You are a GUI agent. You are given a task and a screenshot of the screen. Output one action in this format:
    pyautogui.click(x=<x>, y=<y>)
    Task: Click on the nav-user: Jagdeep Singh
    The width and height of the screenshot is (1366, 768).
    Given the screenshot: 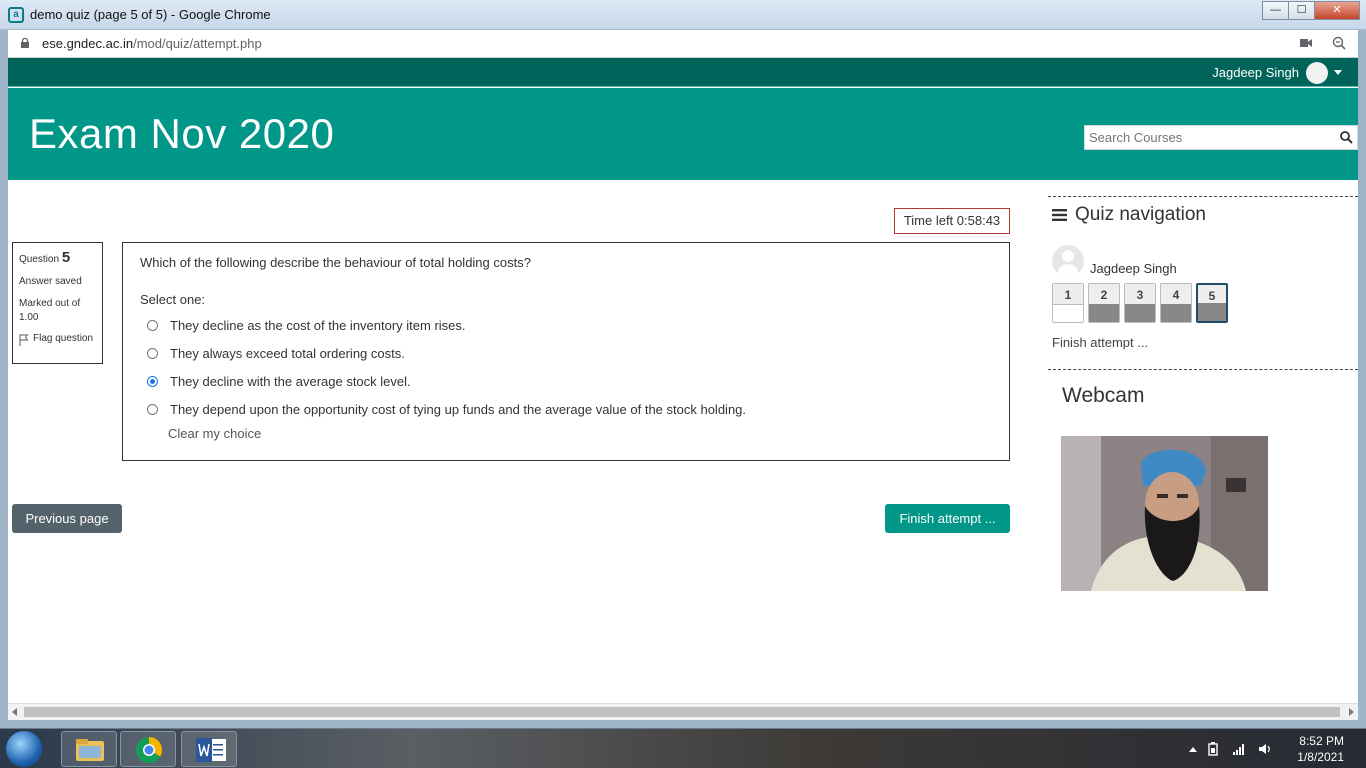 What is the action you would take?
    pyautogui.click(x=1114, y=261)
    